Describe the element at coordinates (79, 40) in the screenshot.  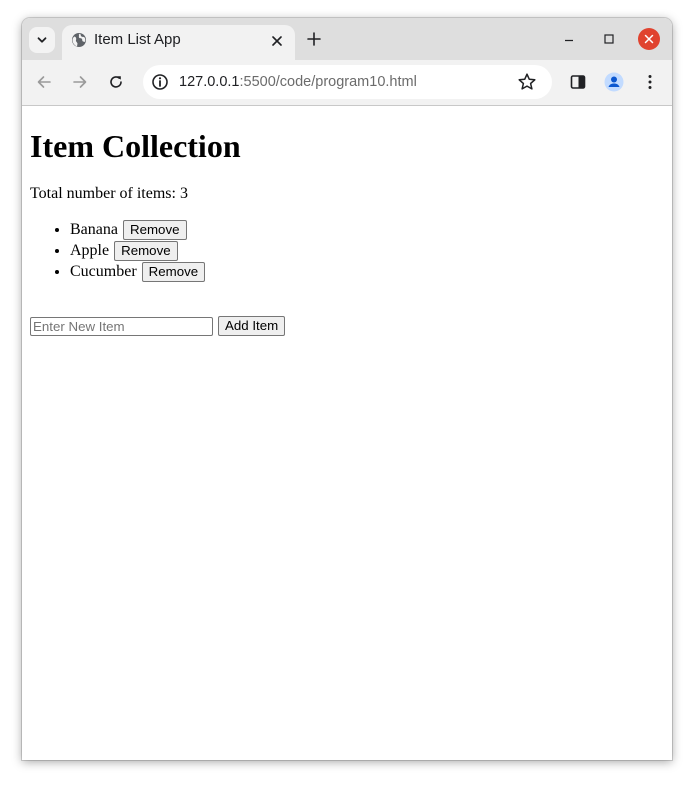
I see `globe-icon` at that location.